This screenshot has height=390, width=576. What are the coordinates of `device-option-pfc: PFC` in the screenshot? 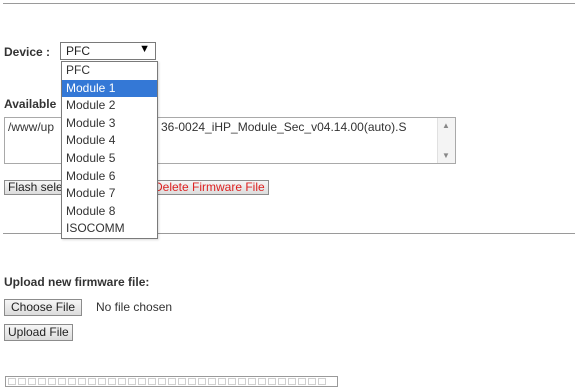 It's located at (109, 70).